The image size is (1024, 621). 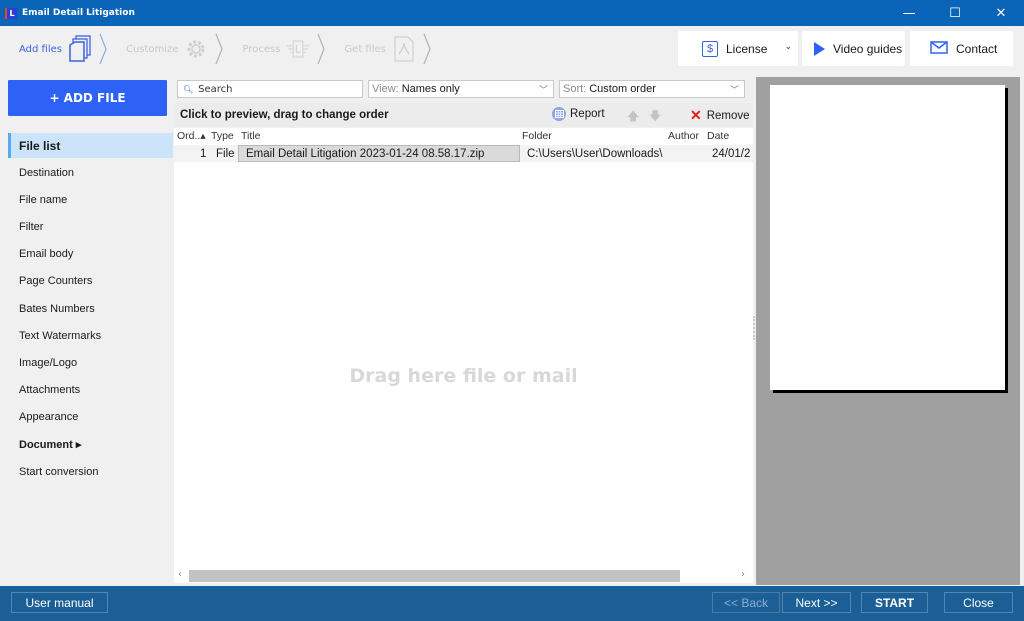 What do you see at coordinates (819, 48) in the screenshot?
I see `play-icon` at bounding box center [819, 48].